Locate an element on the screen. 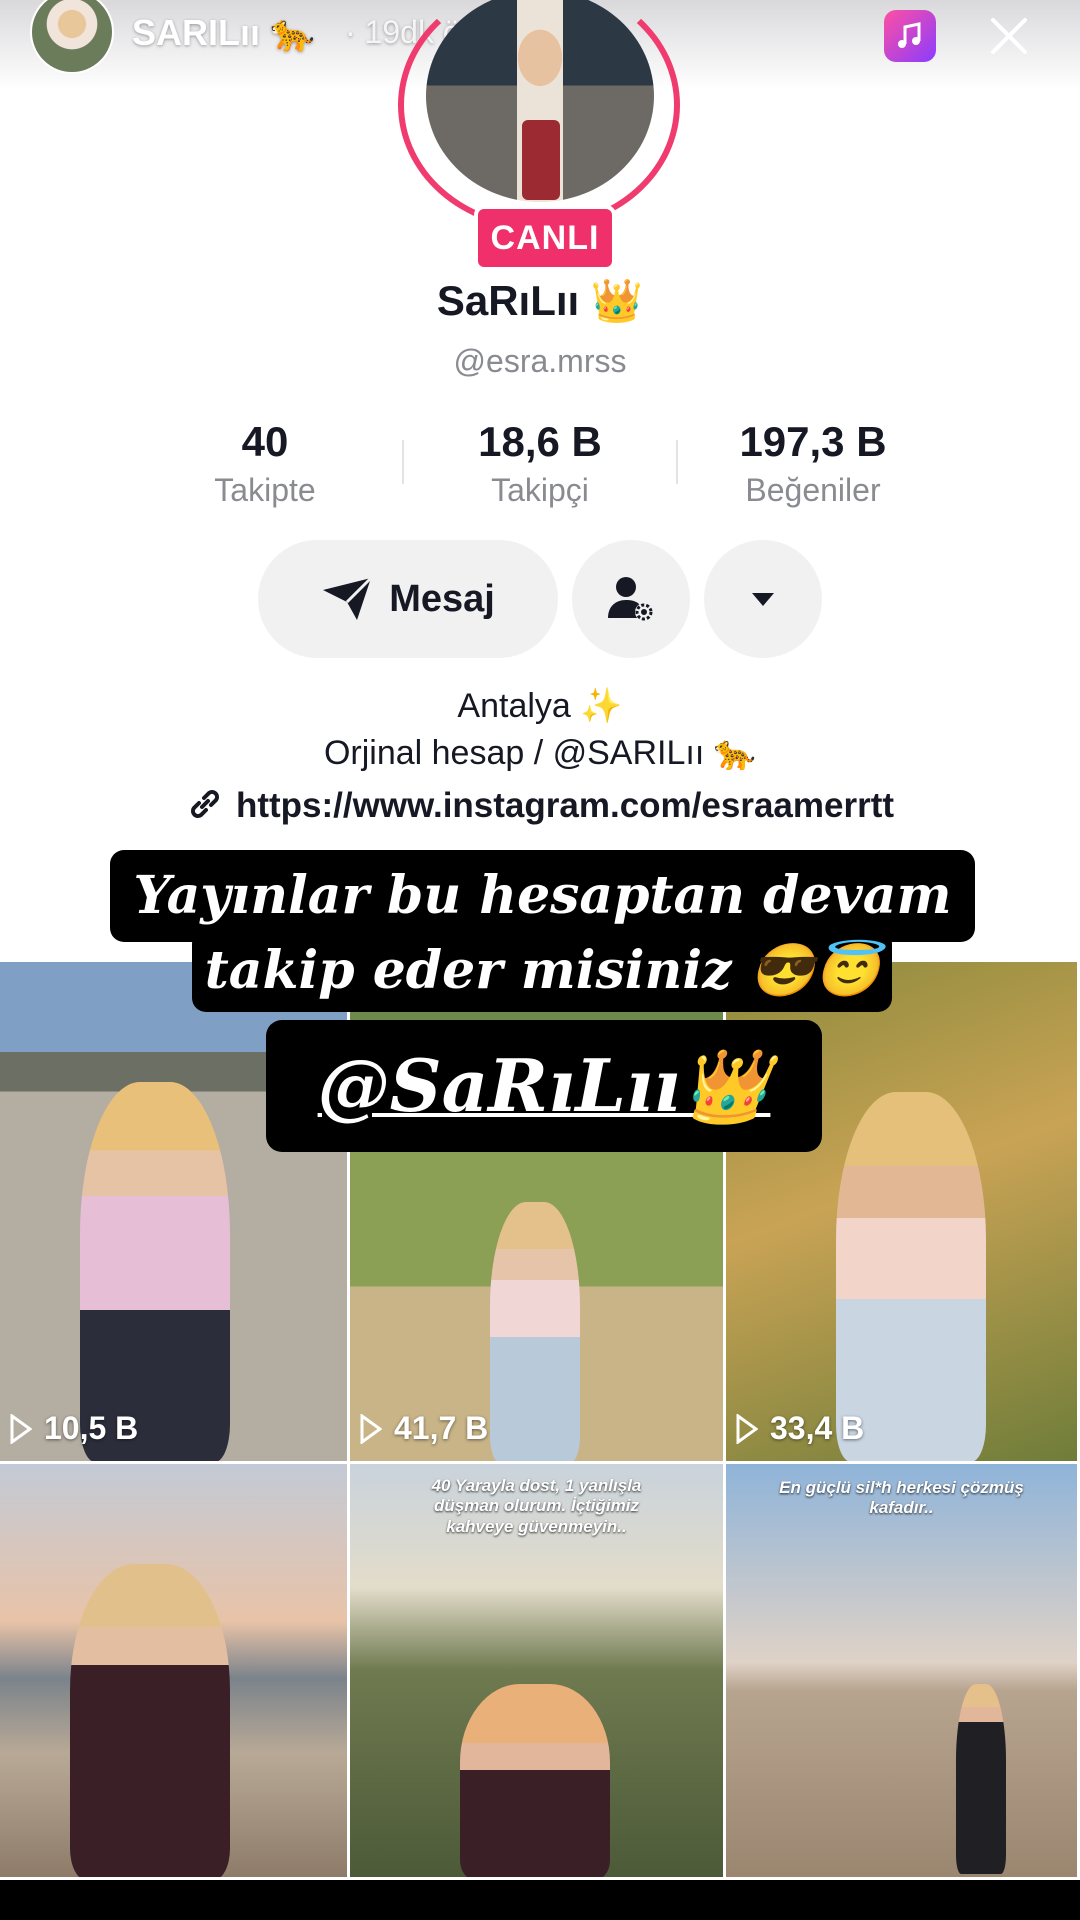 This screenshot has width=1080, height=1920. stat-likes: 197,3 B Beğeniler is located at coordinates (813, 463).